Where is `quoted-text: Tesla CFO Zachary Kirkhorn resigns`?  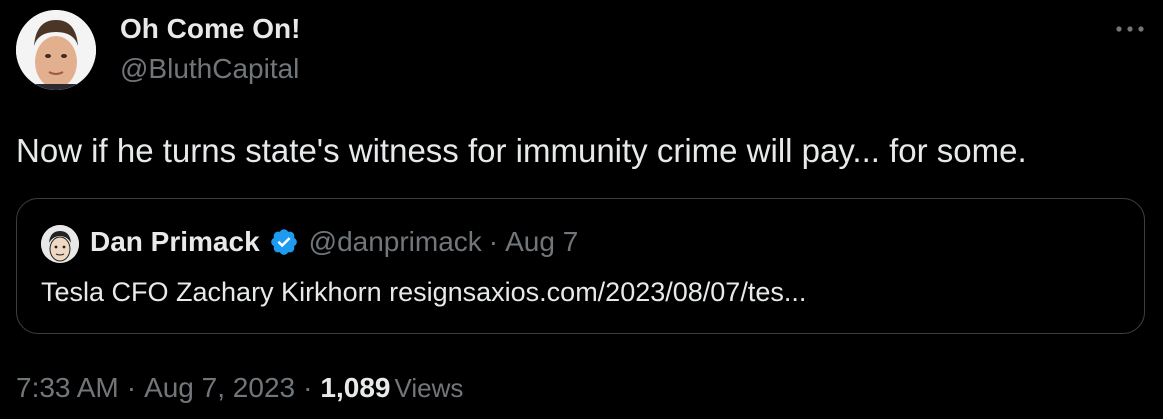
quoted-text: Tesla CFO Zachary Kirkhorn resigns is located at coordinates (259, 292).